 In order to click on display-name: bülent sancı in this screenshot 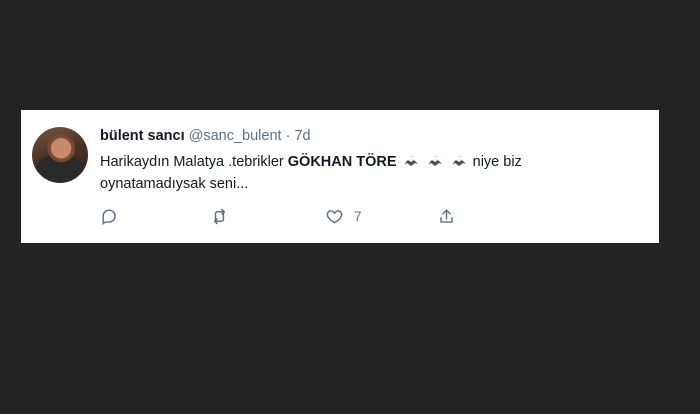, I will do `click(142, 136)`.